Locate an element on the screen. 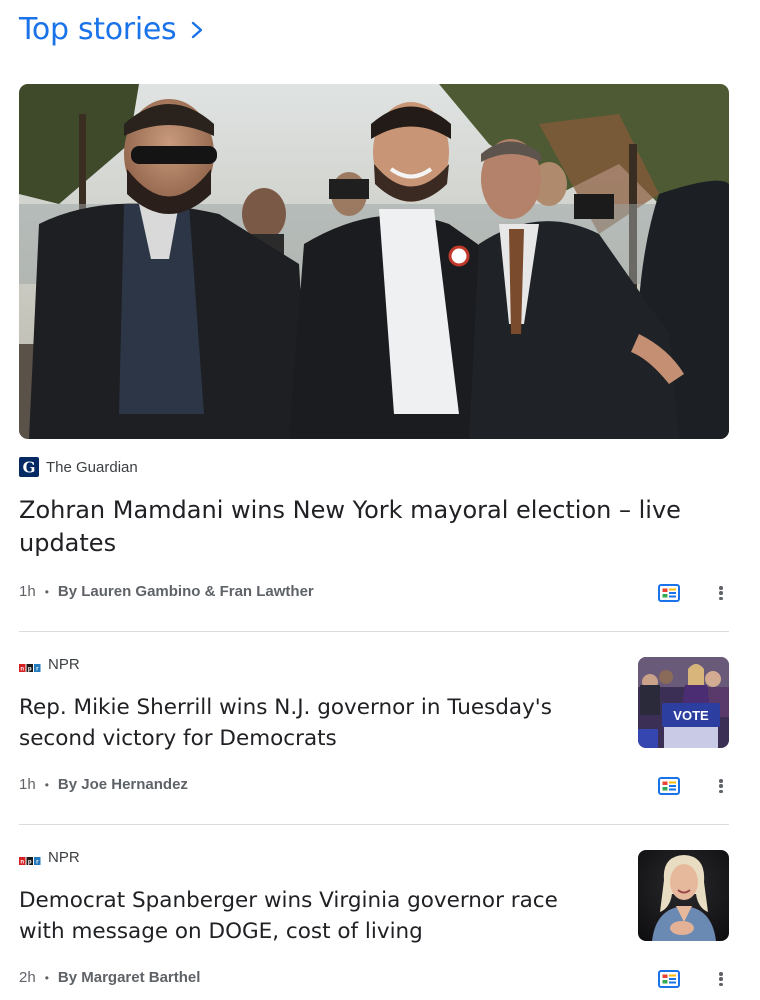  guardian-logo: G is located at coordinates (29, 467).